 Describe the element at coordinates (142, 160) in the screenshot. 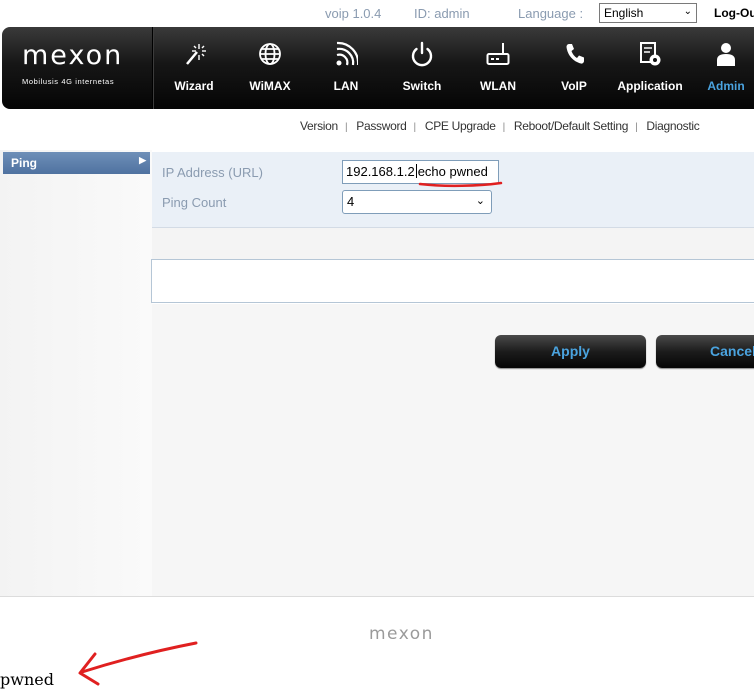

I see `chevron-right-icon: ▶` at that location.